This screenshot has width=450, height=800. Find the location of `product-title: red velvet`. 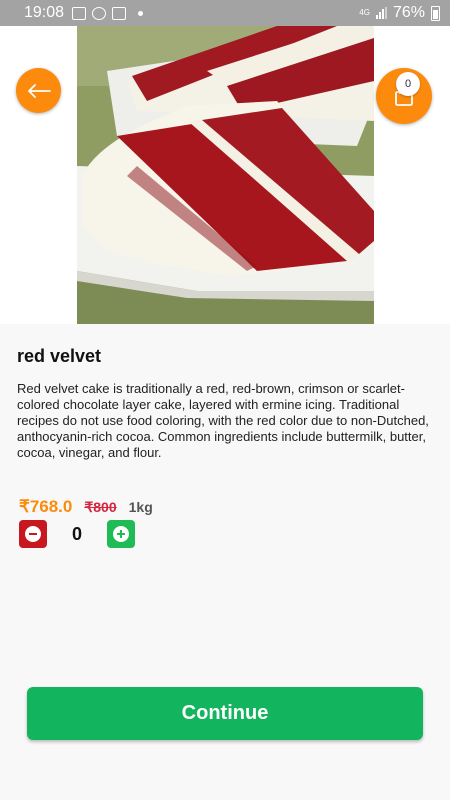

product-title: red velvet is located at coordinates (59, 356).